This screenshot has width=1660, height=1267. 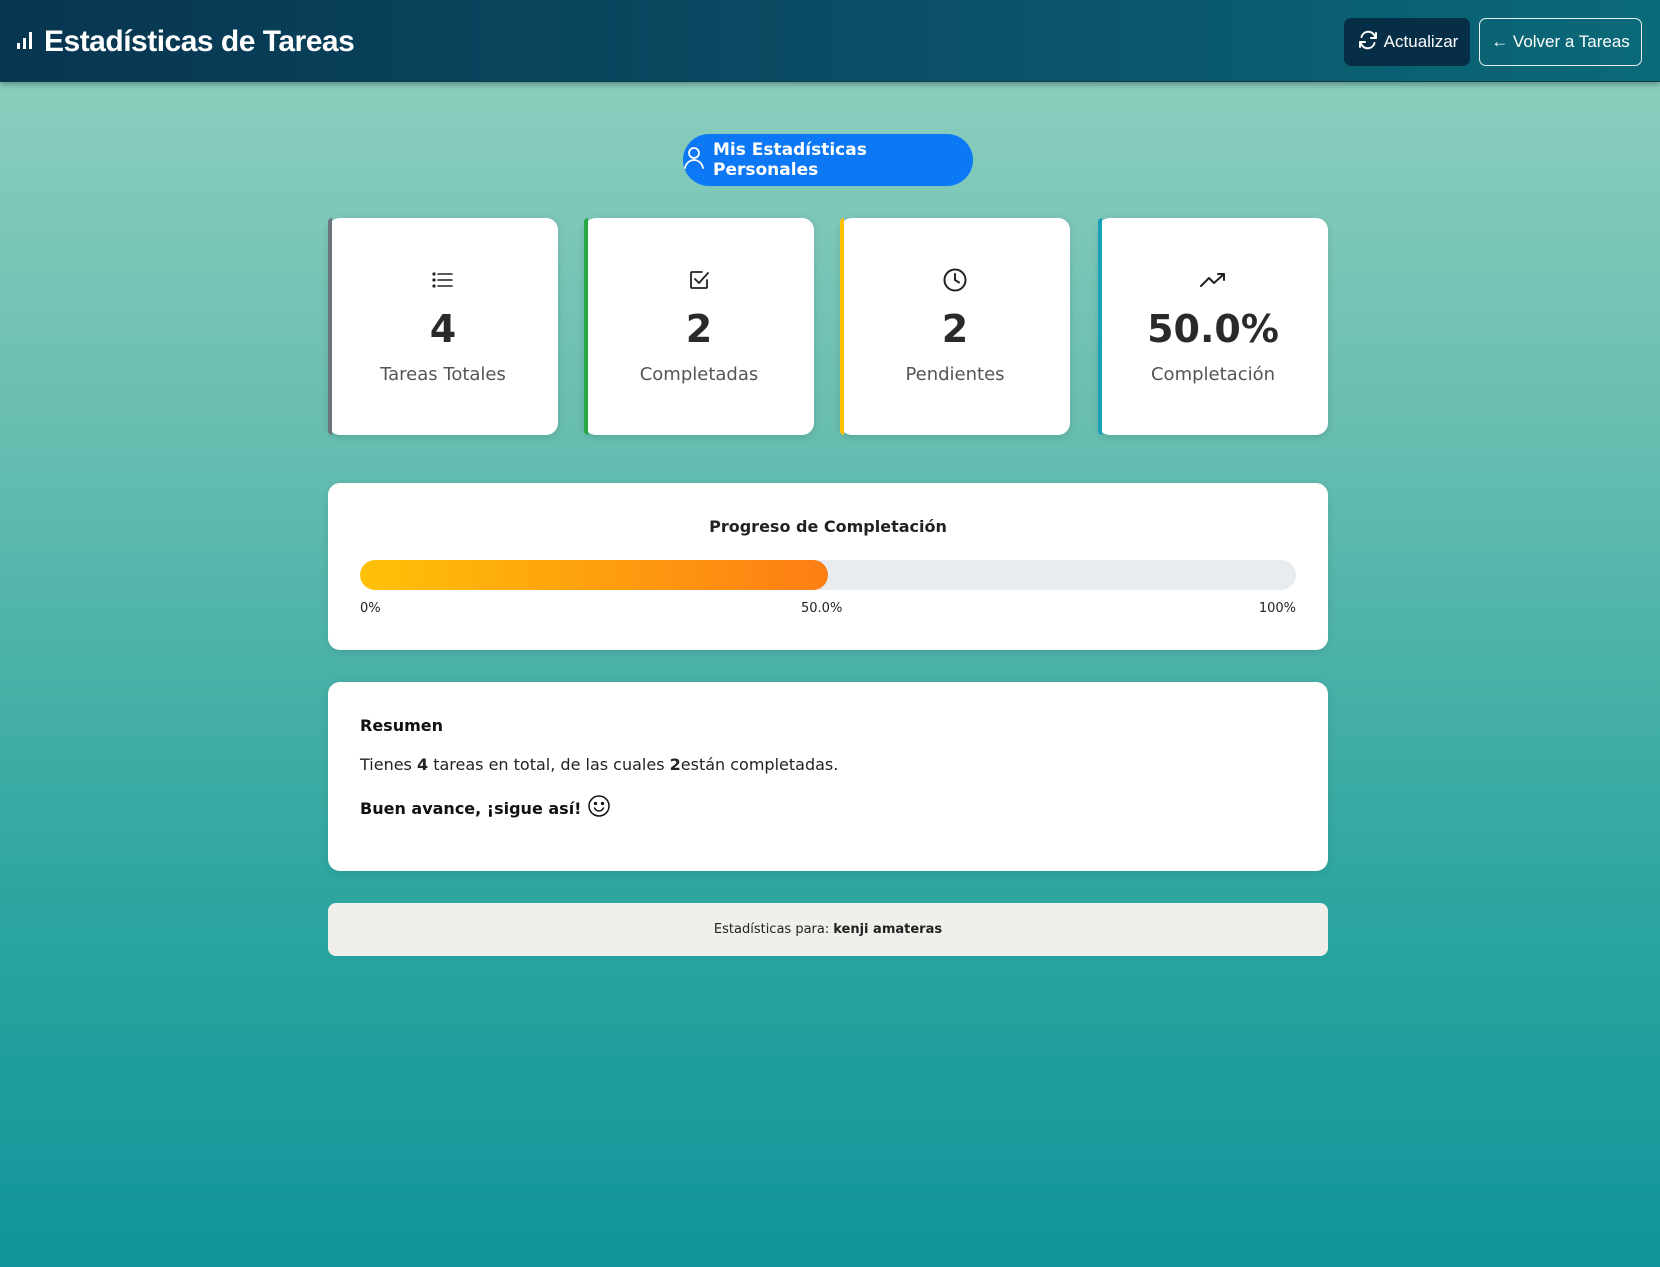 I want to click on personal-stats-label: Mis Estadísticas Personales, so click(x=790, y=160).